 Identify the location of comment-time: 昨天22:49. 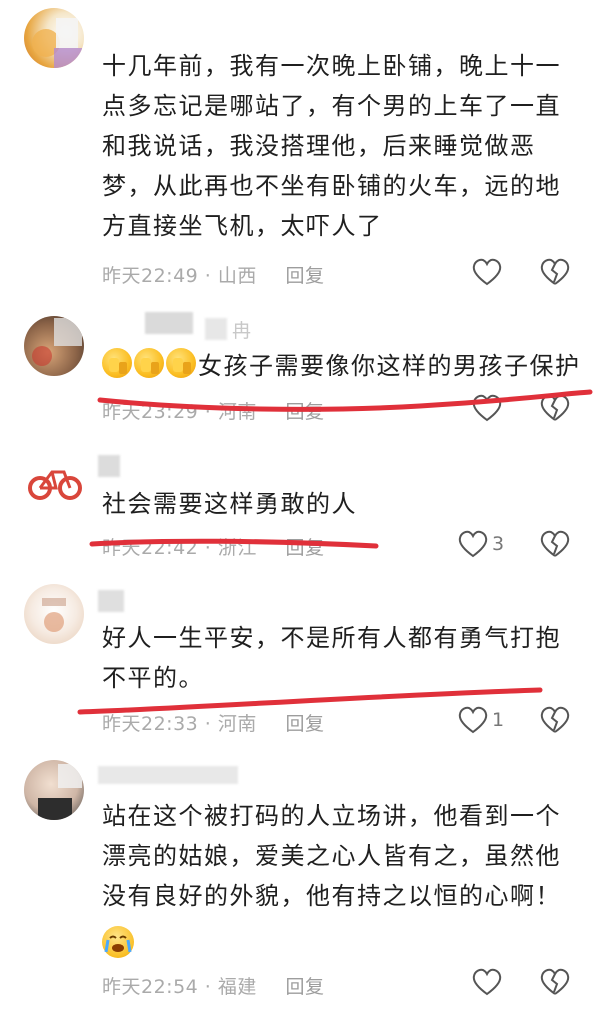
(150, 276).